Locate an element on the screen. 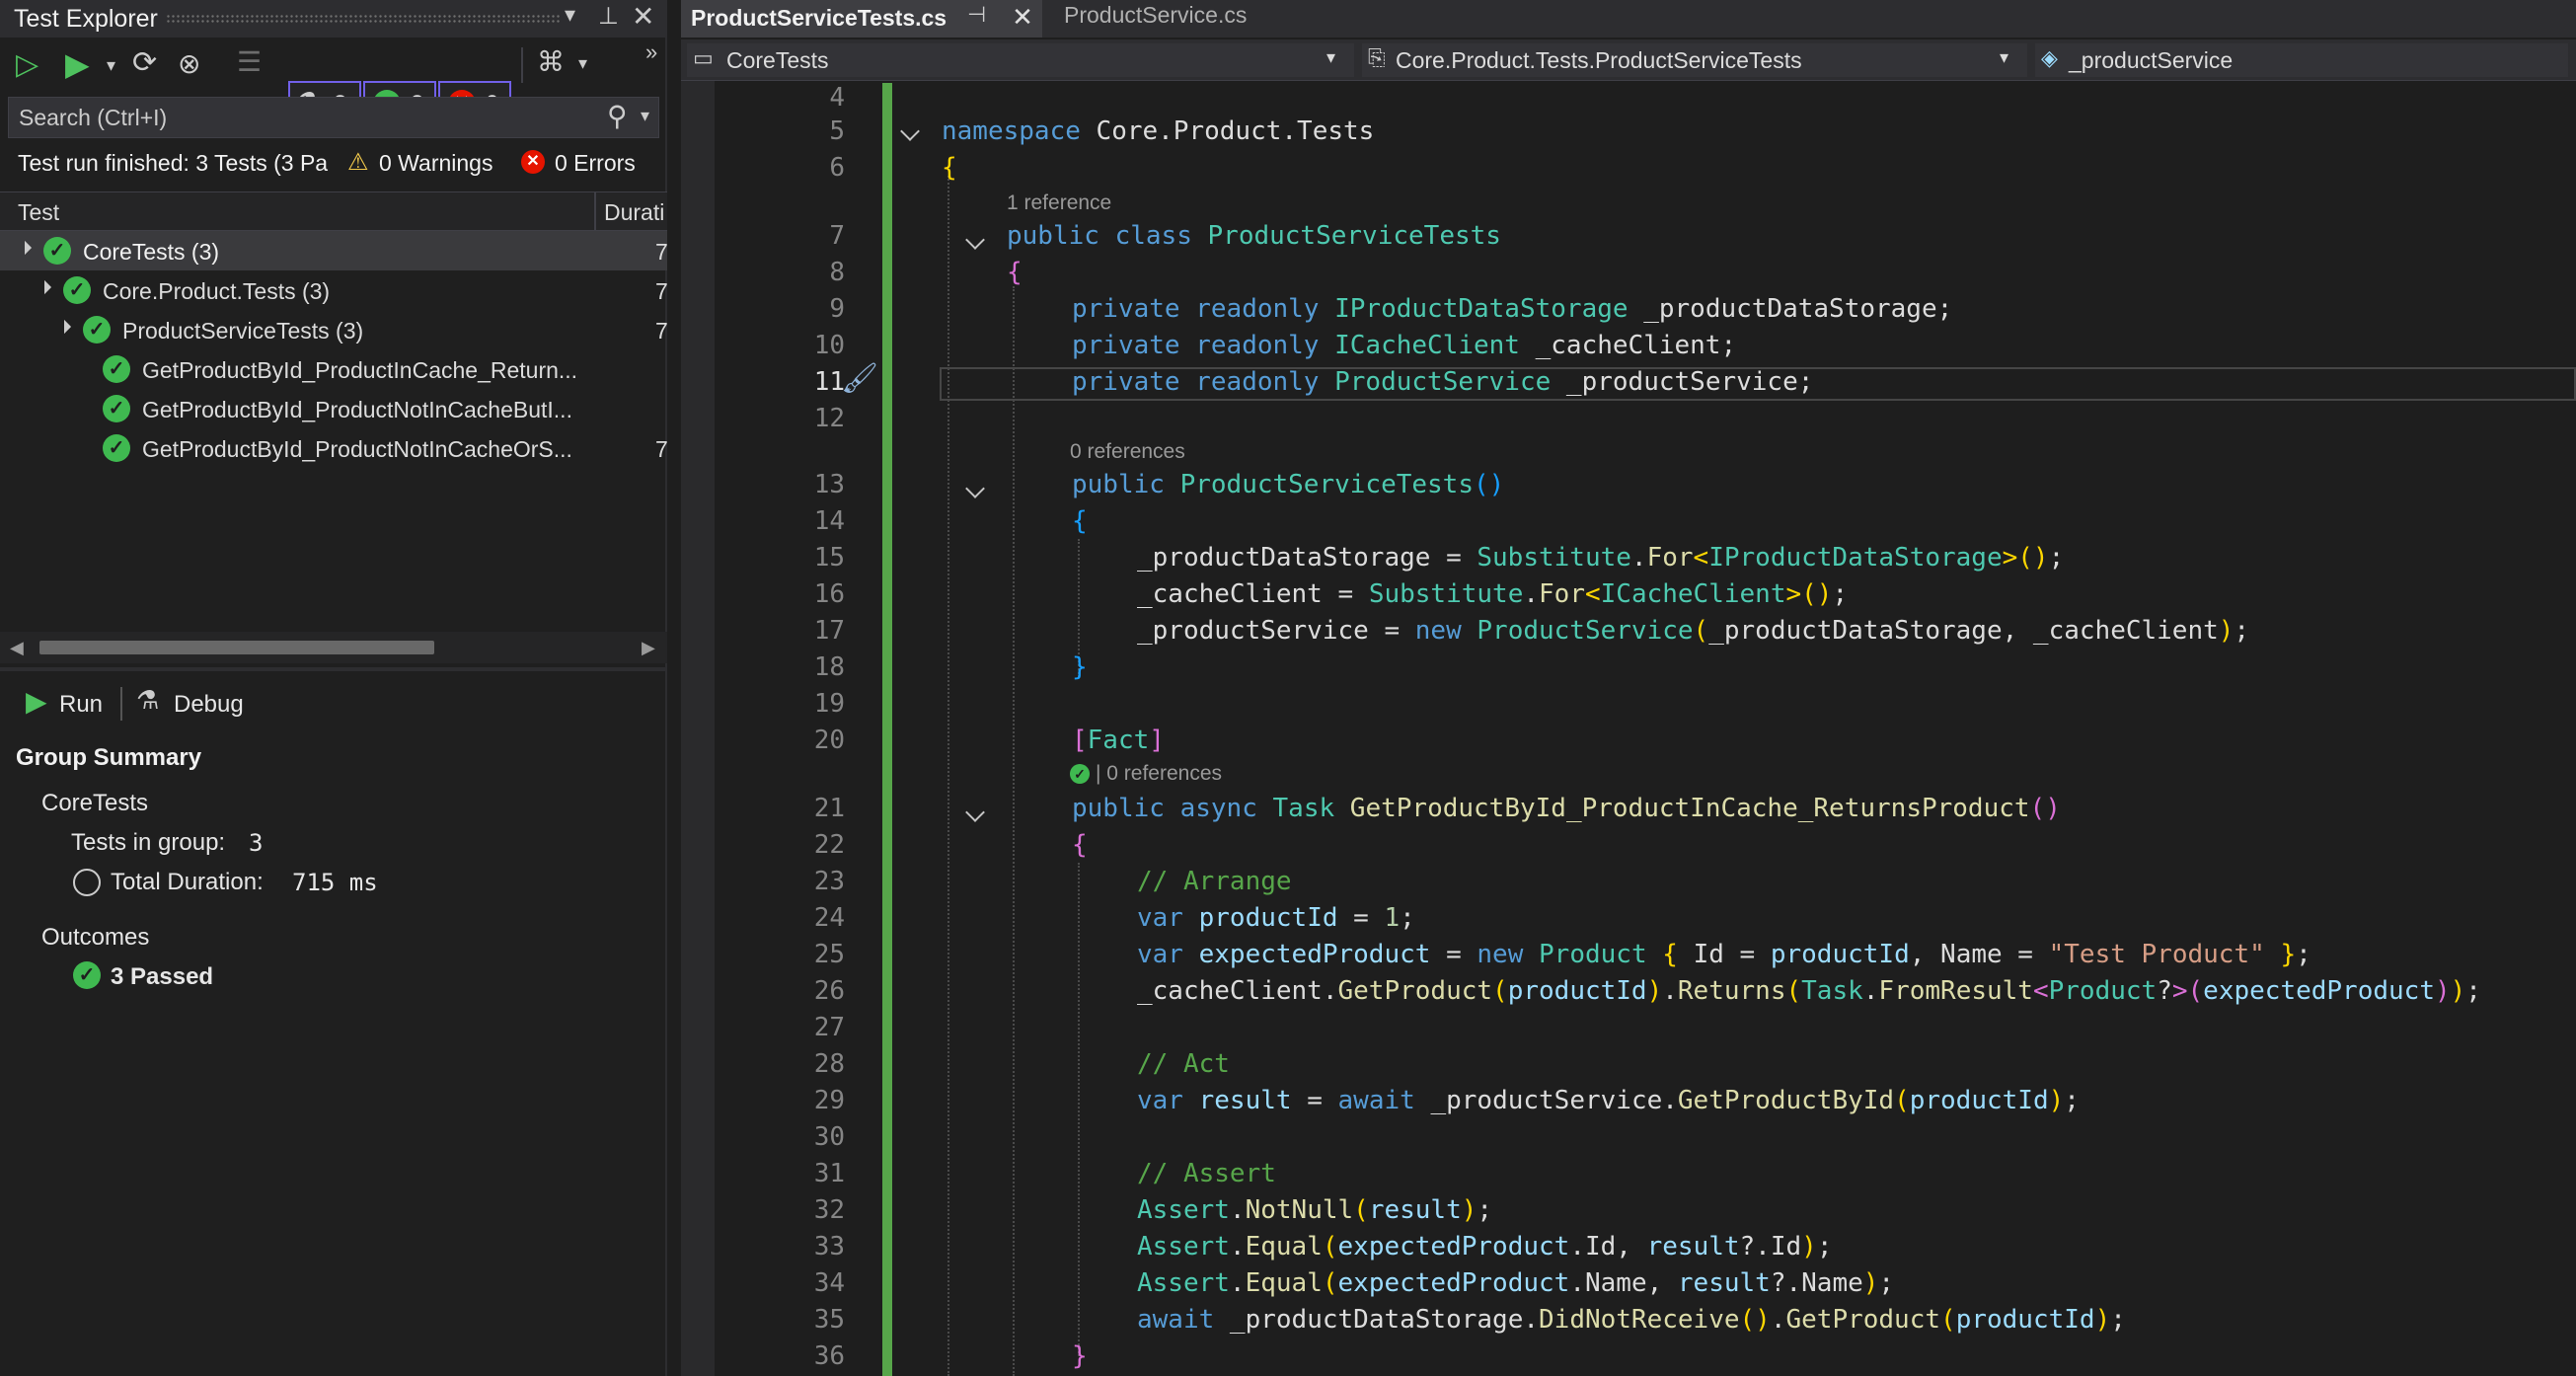 This screenshot has height=1376, width=2576. warnings-count: 0 Warnings is located at coordinates (435, 163).